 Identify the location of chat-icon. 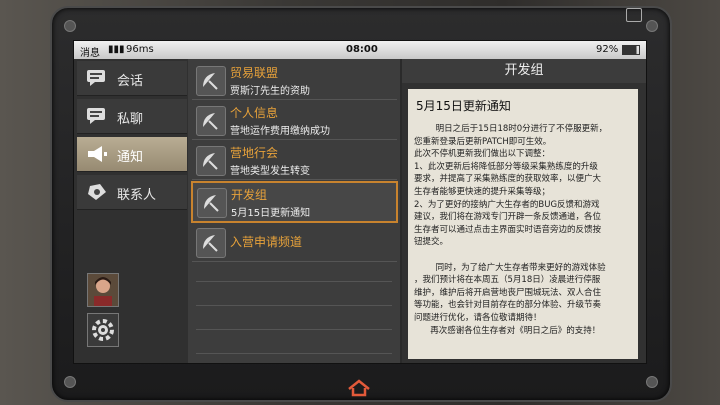
(96, 78).